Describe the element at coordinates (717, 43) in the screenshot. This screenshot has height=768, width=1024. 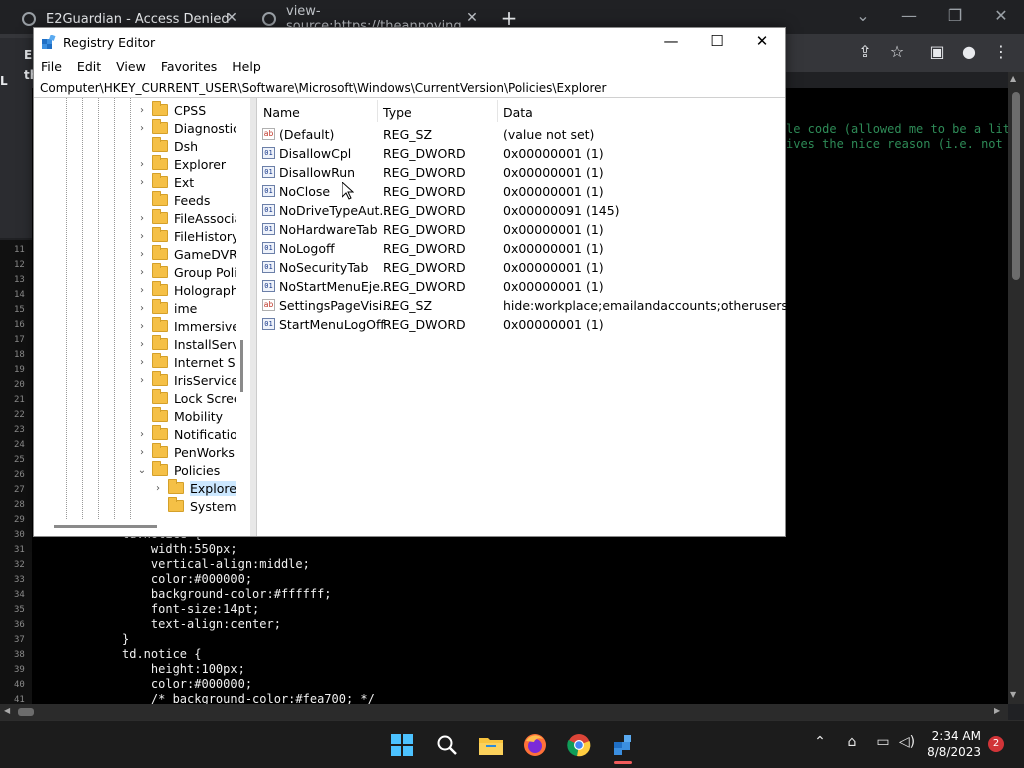
I see `maximize-icon: ☐` at that location.